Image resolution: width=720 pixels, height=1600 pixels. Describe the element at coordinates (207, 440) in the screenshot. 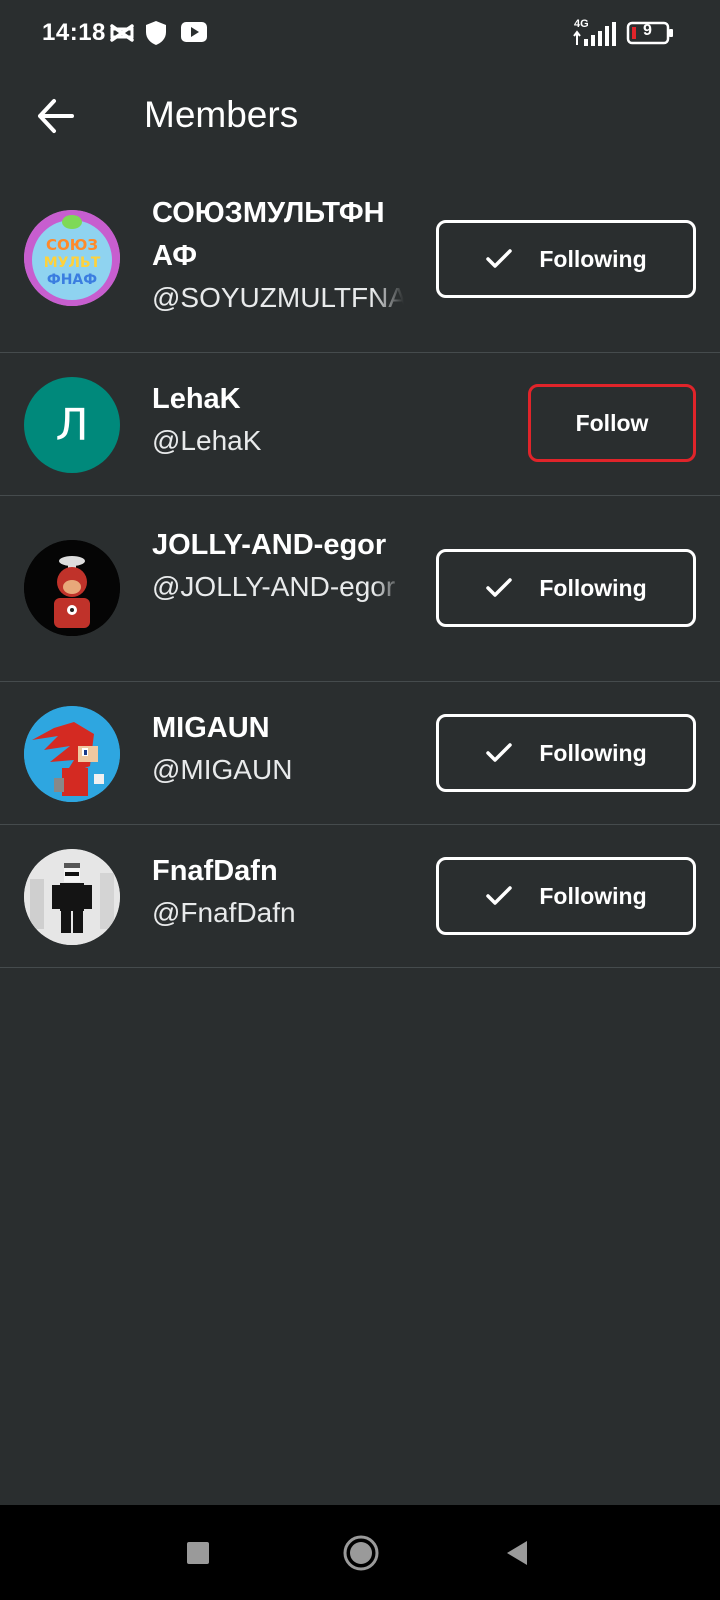

I see `member-handle: @LehaK` at that location.